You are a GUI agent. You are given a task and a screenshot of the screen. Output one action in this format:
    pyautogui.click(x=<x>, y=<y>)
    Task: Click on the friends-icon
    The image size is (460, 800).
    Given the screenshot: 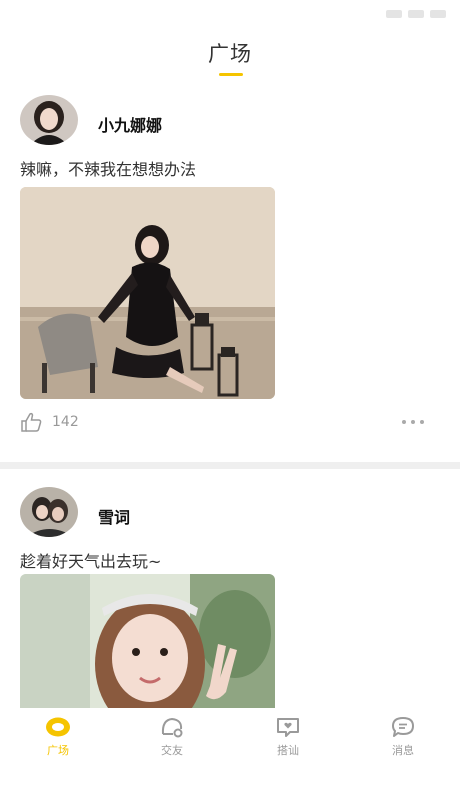 What is the action you would take?
    pyautogui.click(x=172, y=727)
    